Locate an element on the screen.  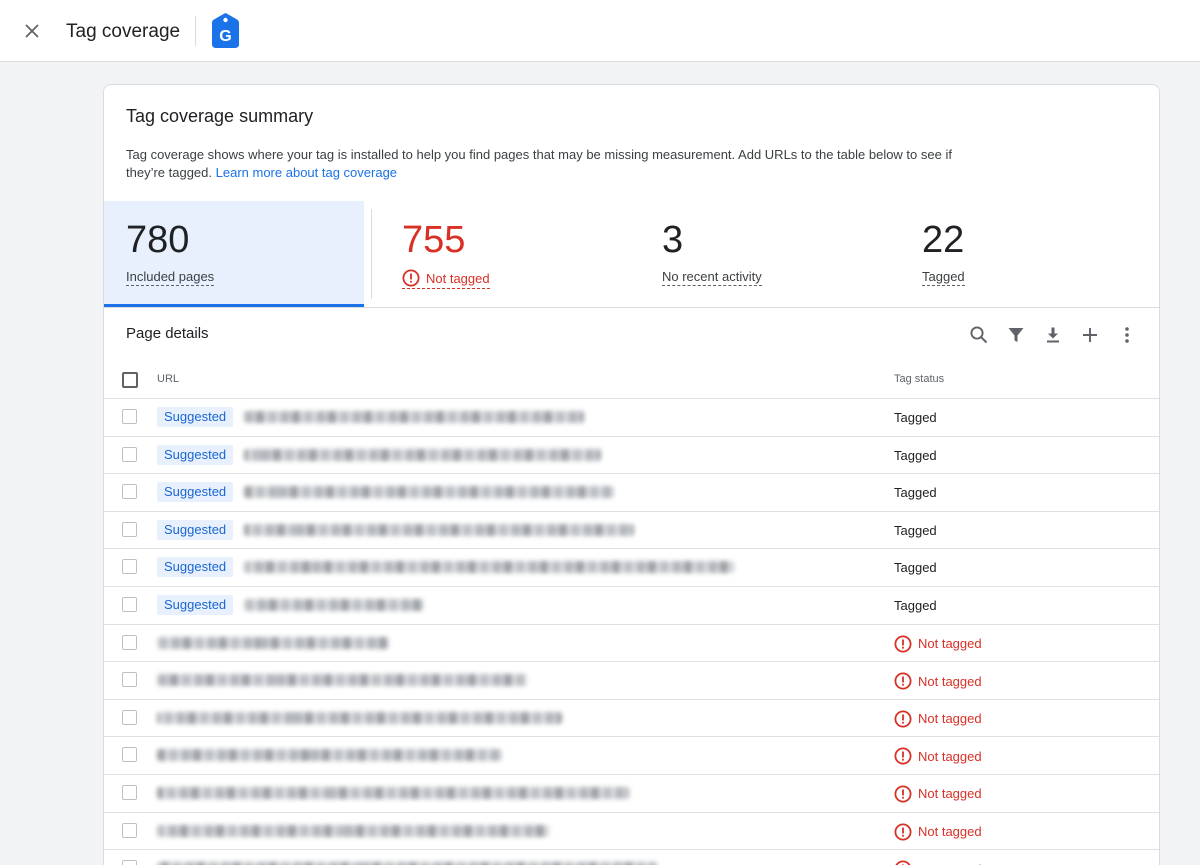
metric-label: Not tagged is located at coordinates (458, 278).